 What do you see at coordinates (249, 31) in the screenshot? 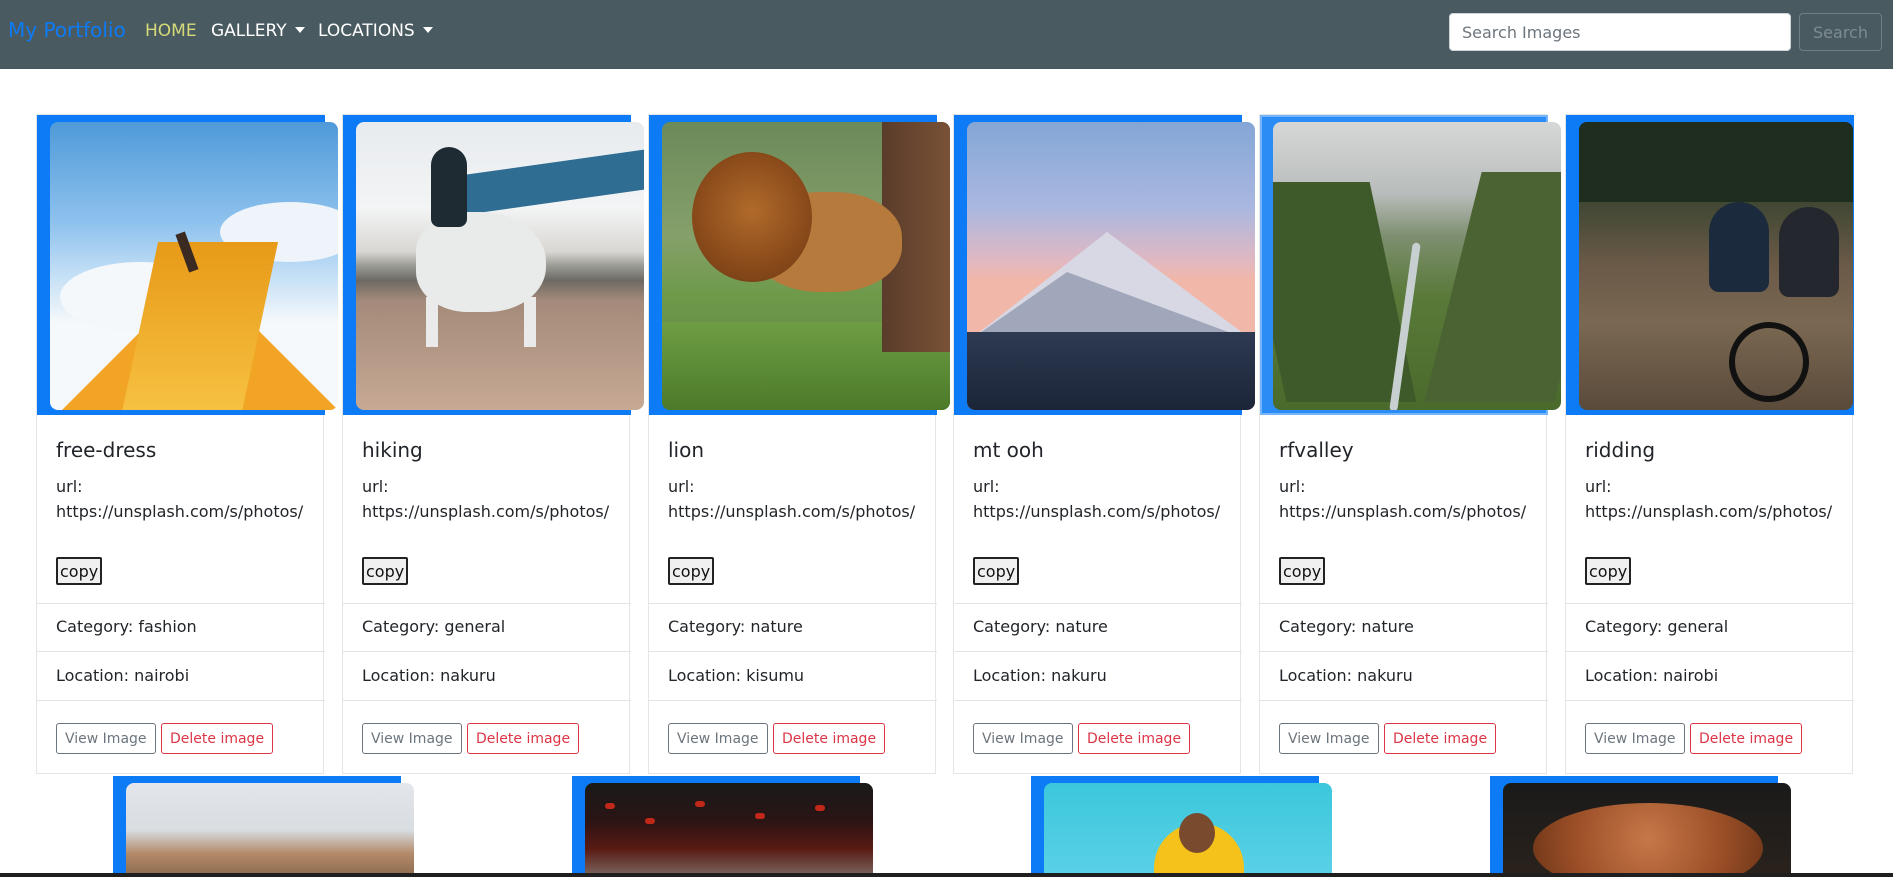
I see `nav-gallery-label: GALLERY` at bounding box center [249, 31].